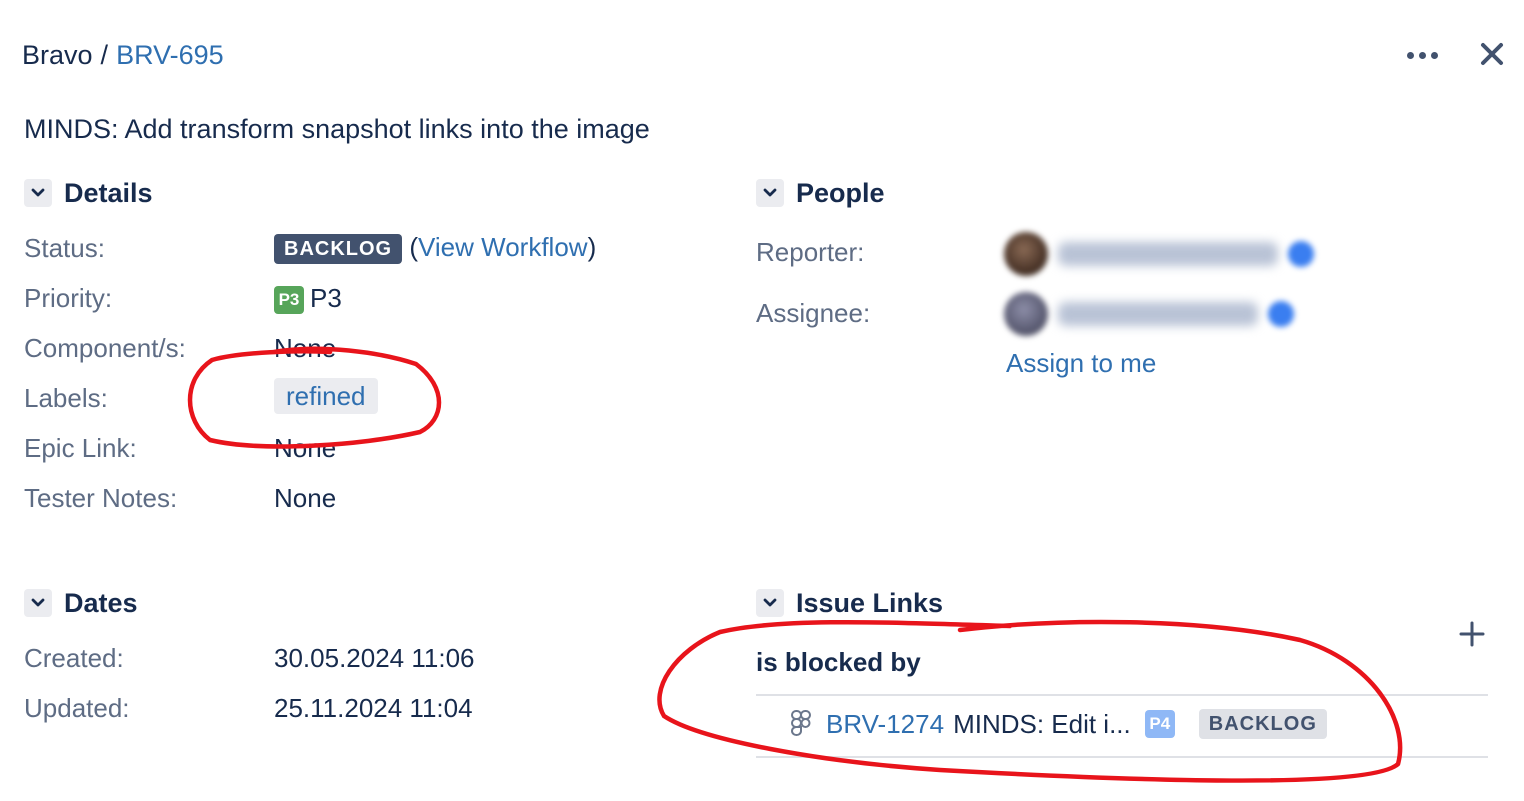 Image resolution: width=1524 pixels, height=801 pixels. What do you see at coordinates (800, 723) in the screenshot?
I see `figma-icon` at bounding box center [800, 723].